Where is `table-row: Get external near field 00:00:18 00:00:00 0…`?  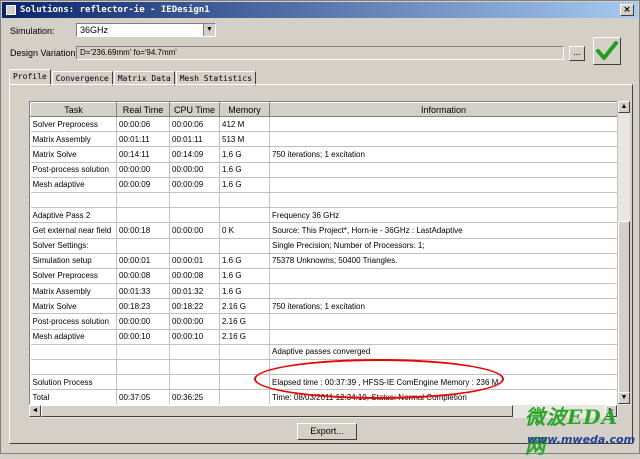
table-row: Get external near field 00:00:18 00:00:00 0… is located at coordinates (324, 230).